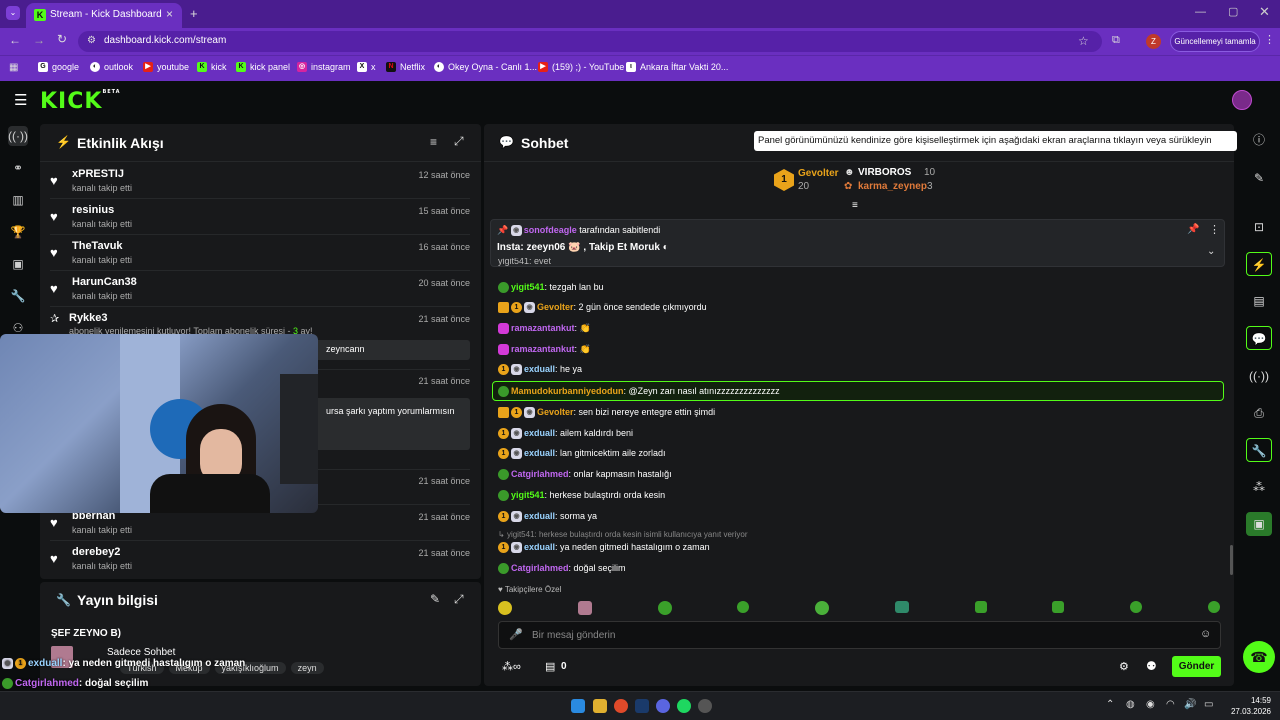 This screenshot has width=1280, height=720. Describe the element at coordinates (13, 67) in the screenshot. I see `apps-grid-icon: ▦` at that location.